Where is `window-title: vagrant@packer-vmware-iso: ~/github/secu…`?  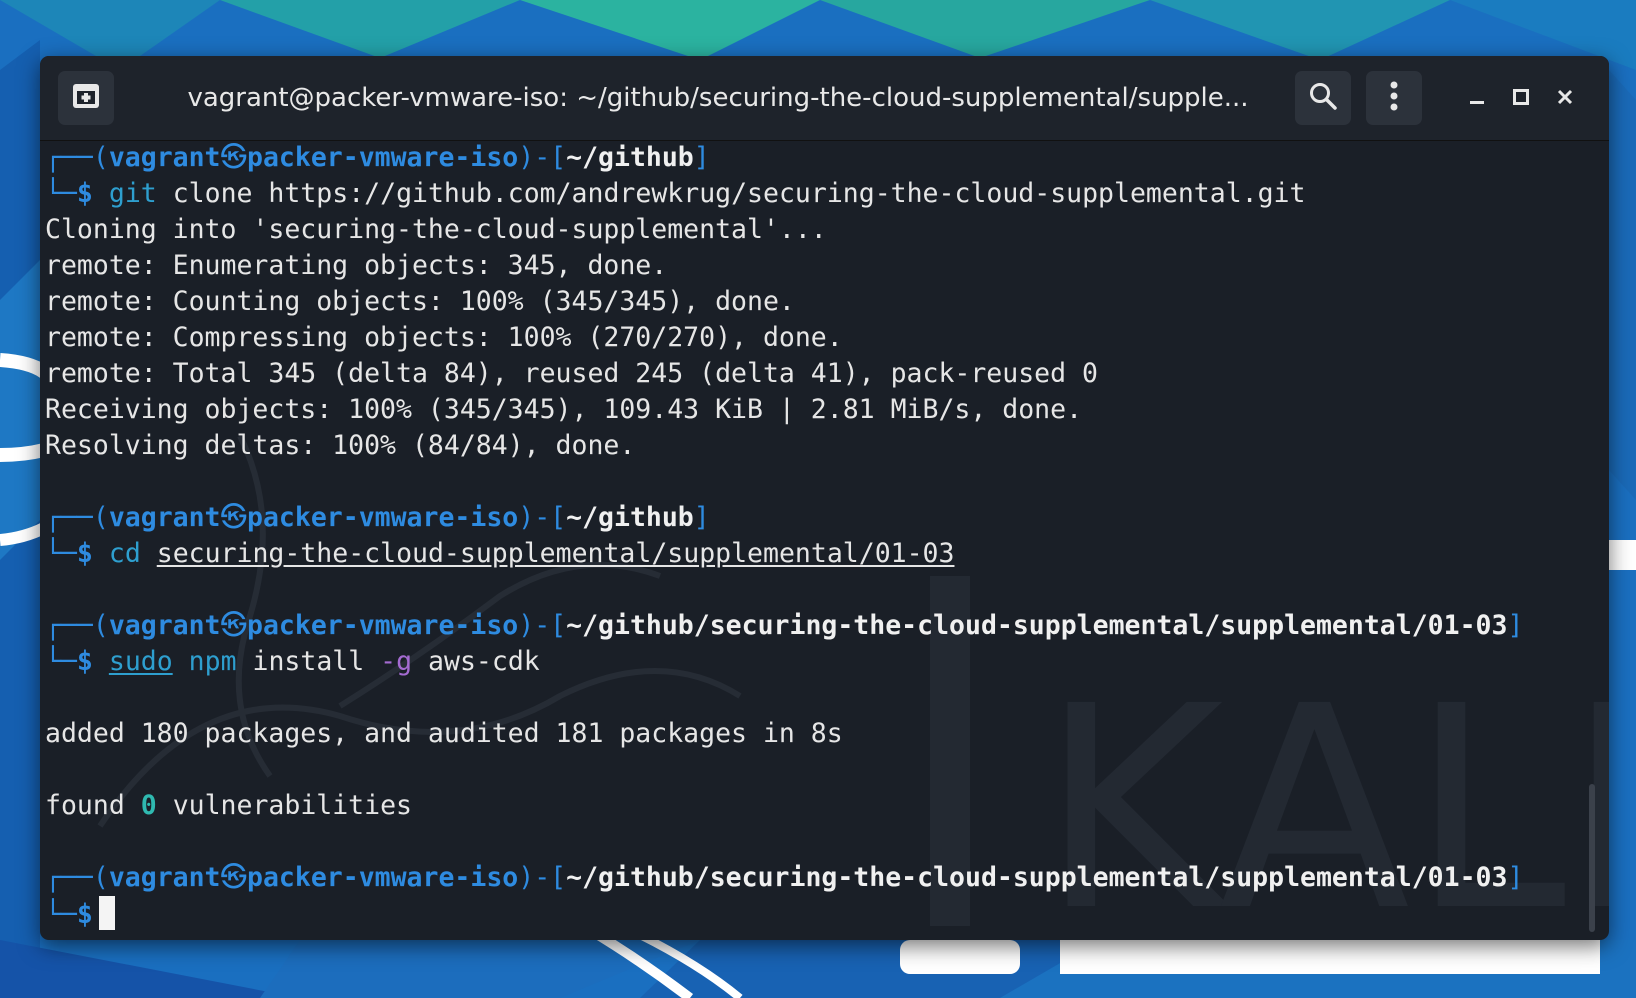 window-title: vagrant@packer-vmware-iso: ~/github/secu… is located at coordinates (718, 98).